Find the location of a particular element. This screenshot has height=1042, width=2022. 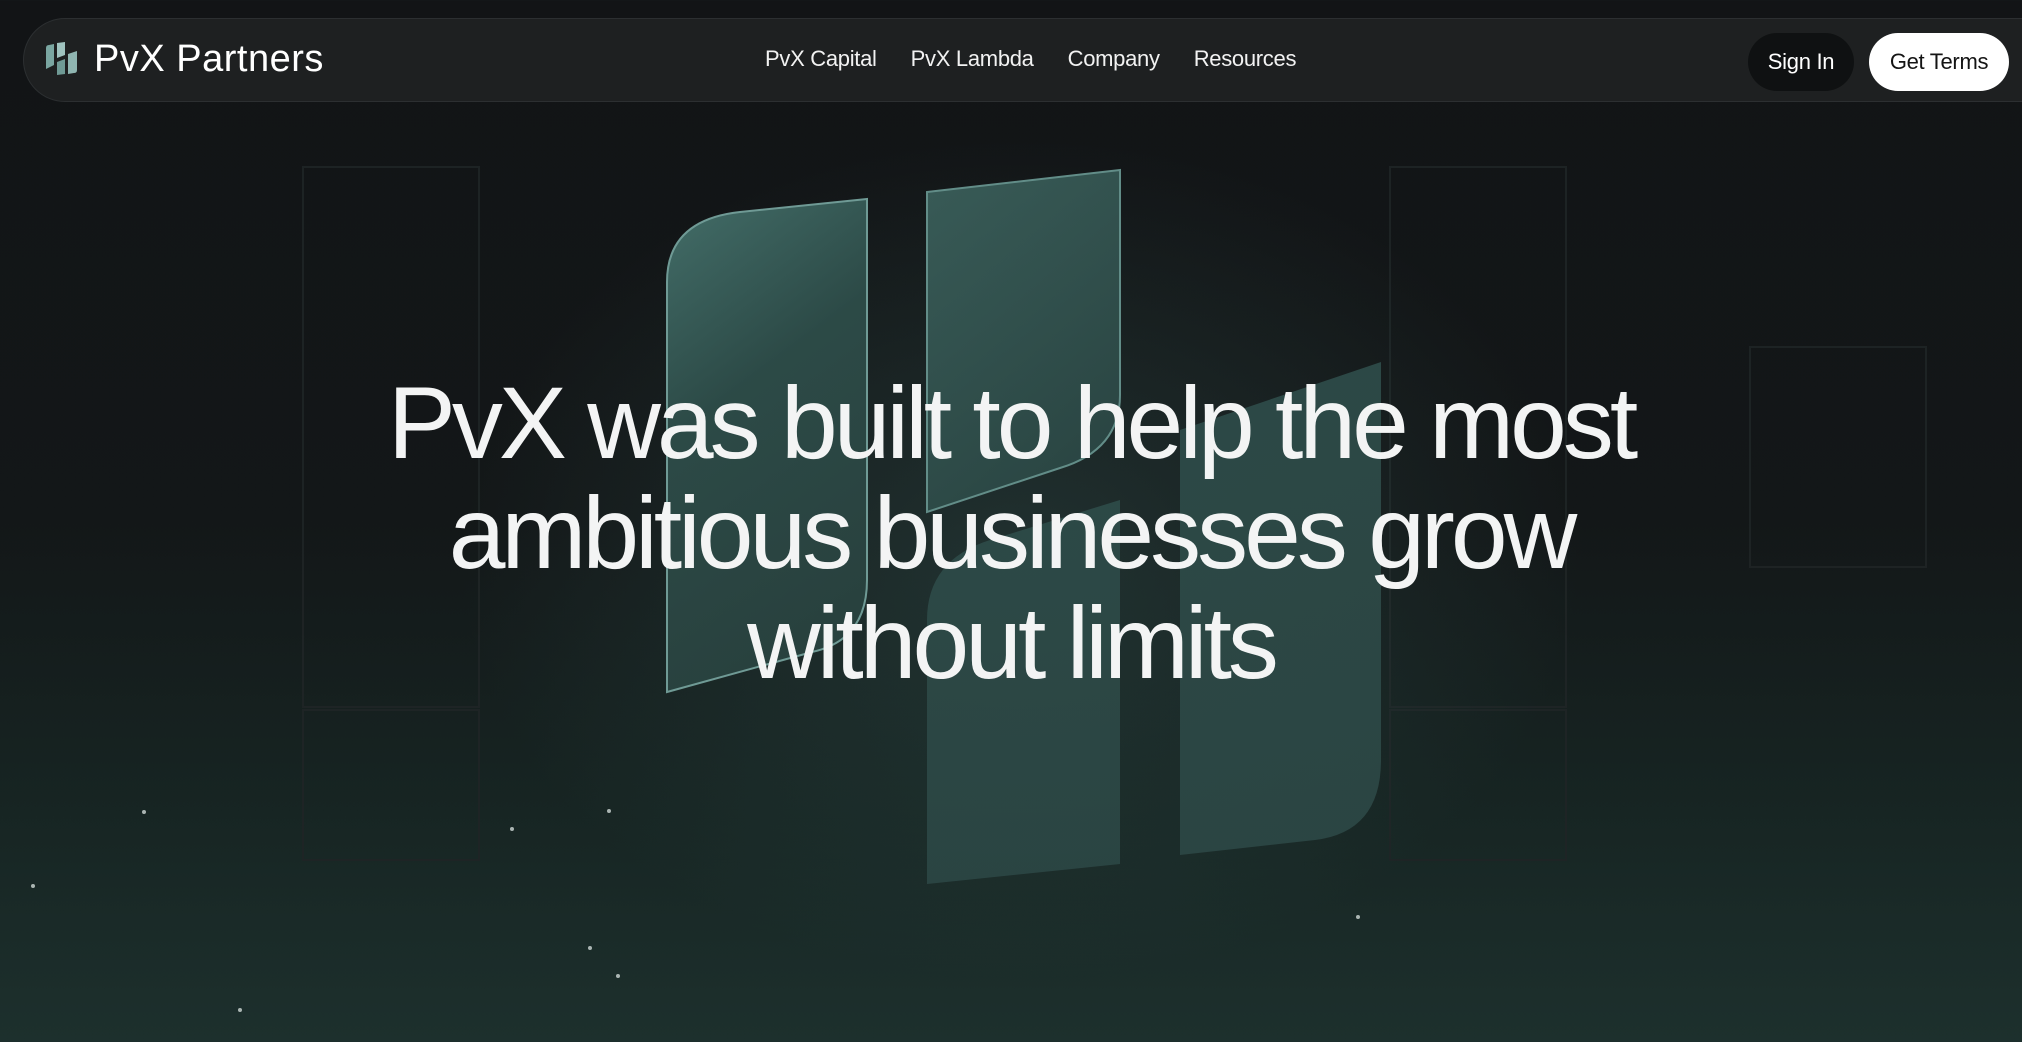

get-terms-button: Get Terms is located at coordinates (1939, 62).